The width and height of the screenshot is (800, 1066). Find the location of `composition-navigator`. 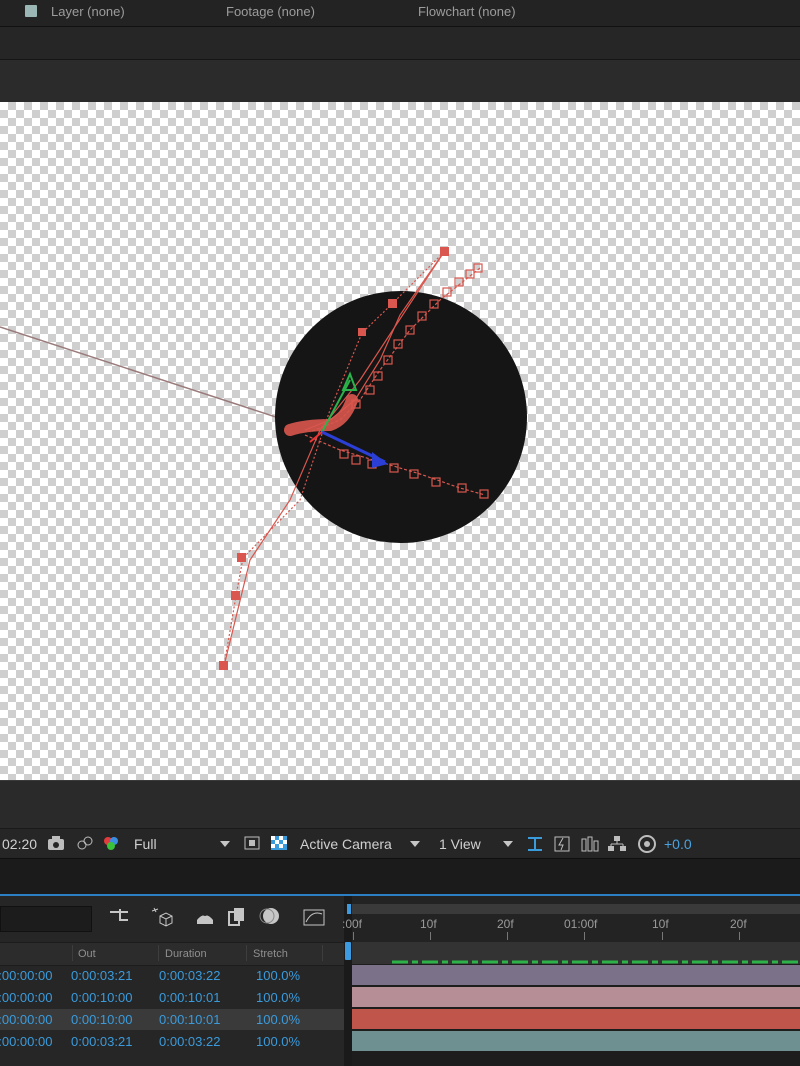

composition-navigator is located at coordinates (400, 81).